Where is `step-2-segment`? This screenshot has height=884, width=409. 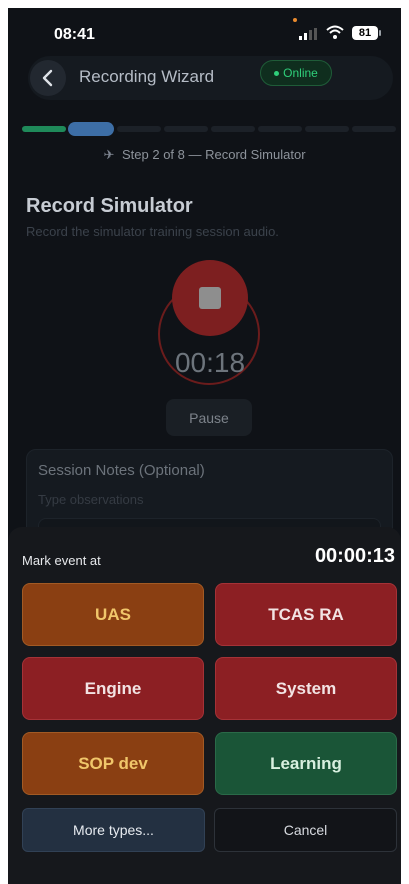
step-2-segment is located at coordinates (91, 129).